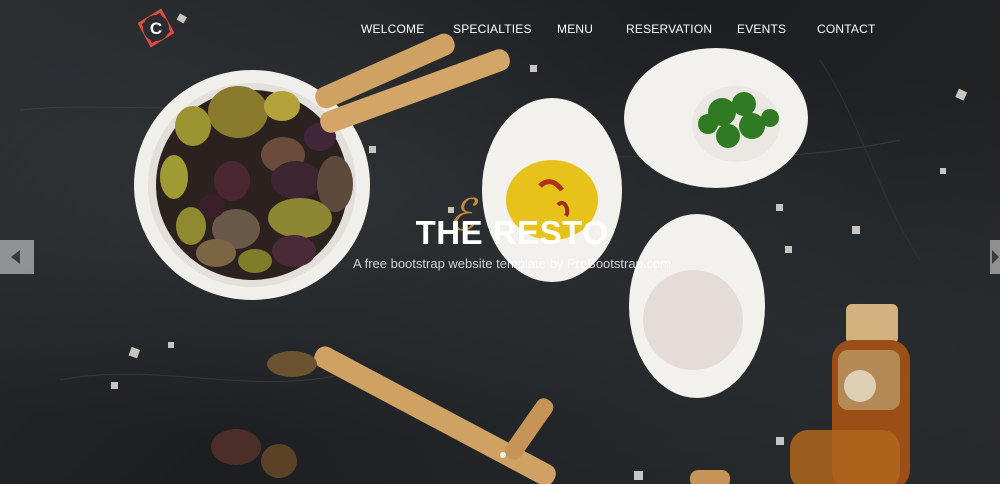 The image size is (1000, 484). What do you see at coordinates (503, 455) in the screenshot?
I see `slider-dot-active` at bounding box center [503, 455].